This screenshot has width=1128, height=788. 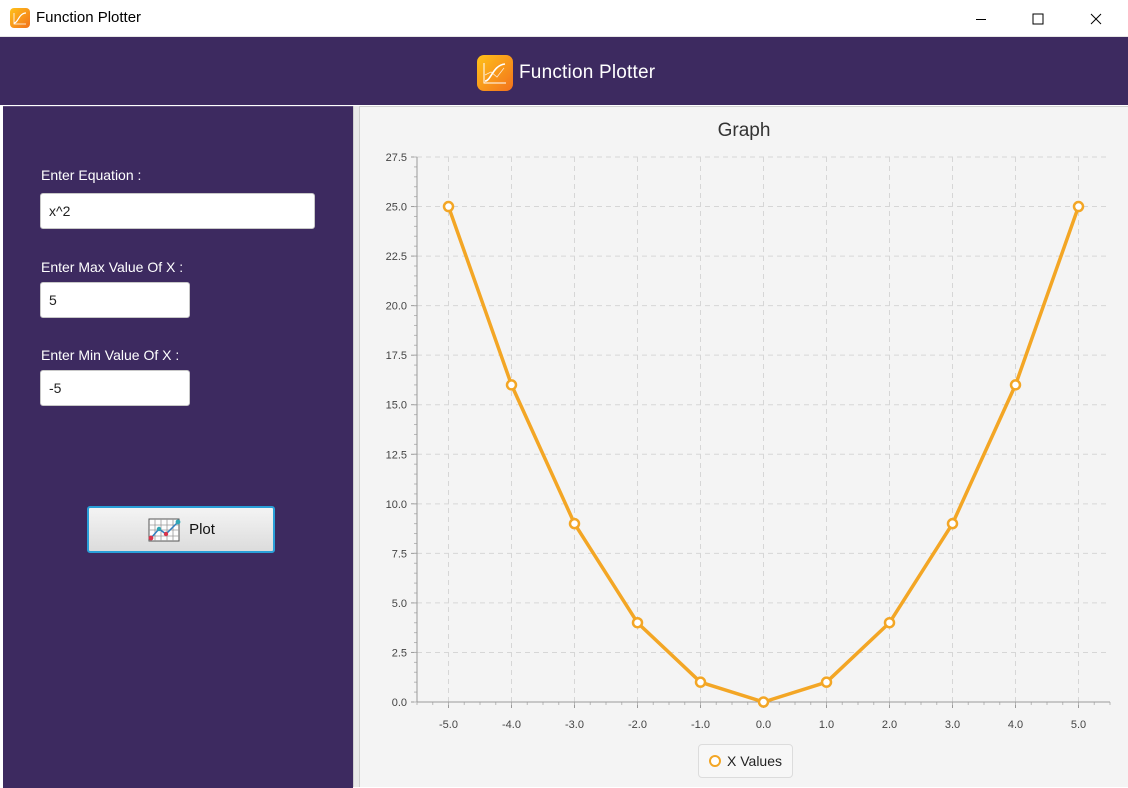 What do you see at coordinates (115, 300) in the screenshot?
I see `max-x-input` at bounding box center [115, 300].